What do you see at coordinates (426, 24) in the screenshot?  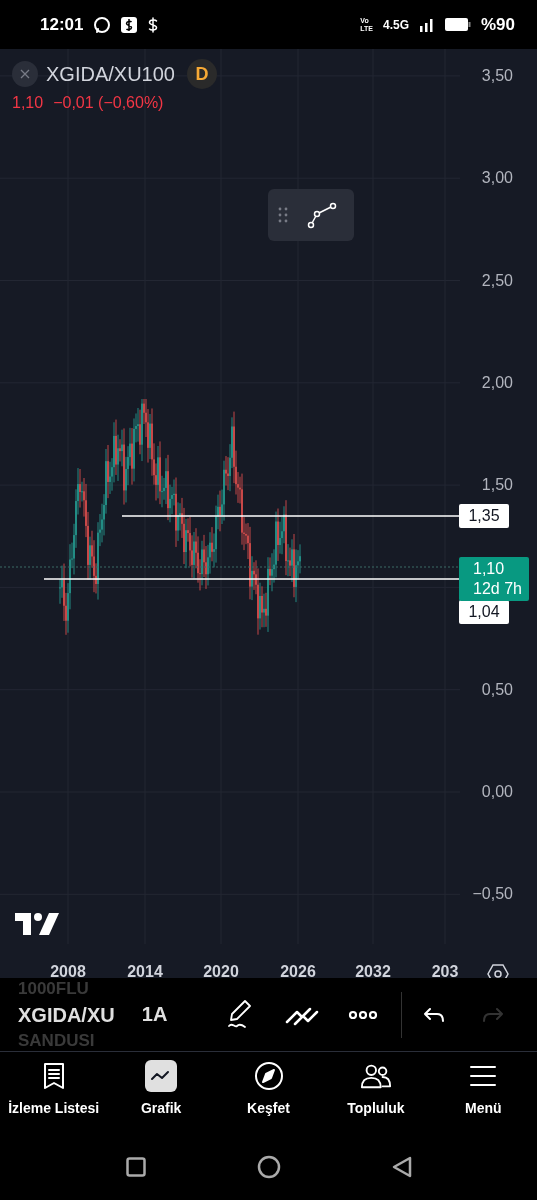 I see `signal-icon` at bounding box center [426, 24].